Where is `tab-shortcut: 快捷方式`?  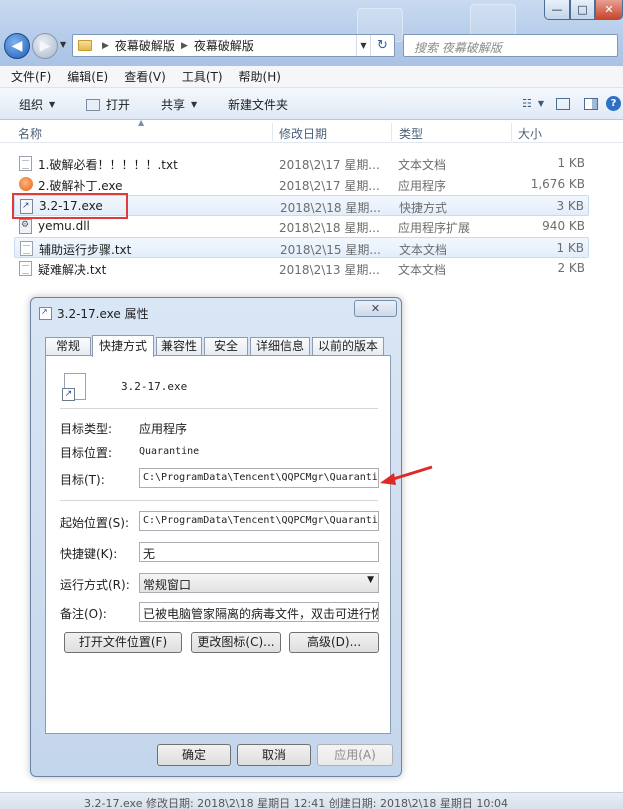
tab-shortcut: 快捷方式 is located at coordinates (123, 346).